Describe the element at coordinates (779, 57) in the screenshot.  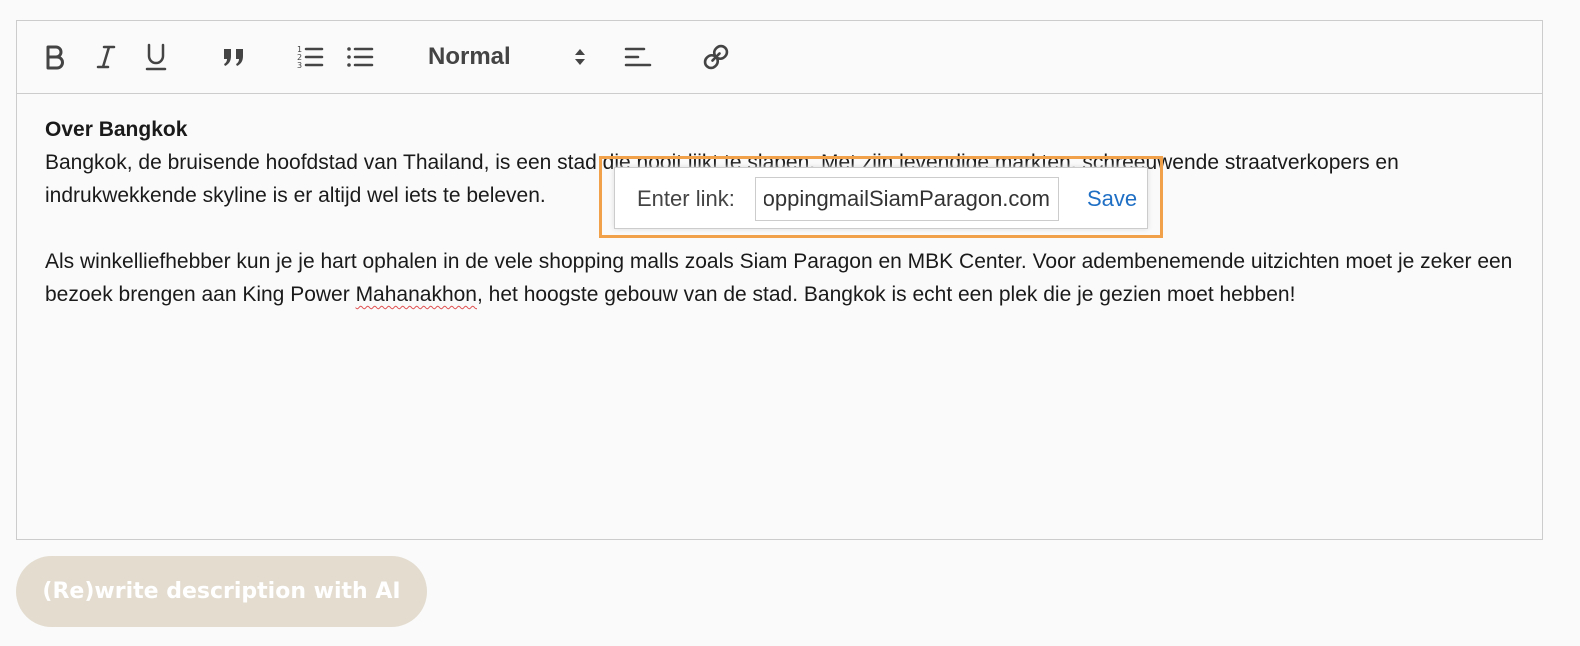
I see `editor-toolbar: 1 2 3 Normal` at that location.